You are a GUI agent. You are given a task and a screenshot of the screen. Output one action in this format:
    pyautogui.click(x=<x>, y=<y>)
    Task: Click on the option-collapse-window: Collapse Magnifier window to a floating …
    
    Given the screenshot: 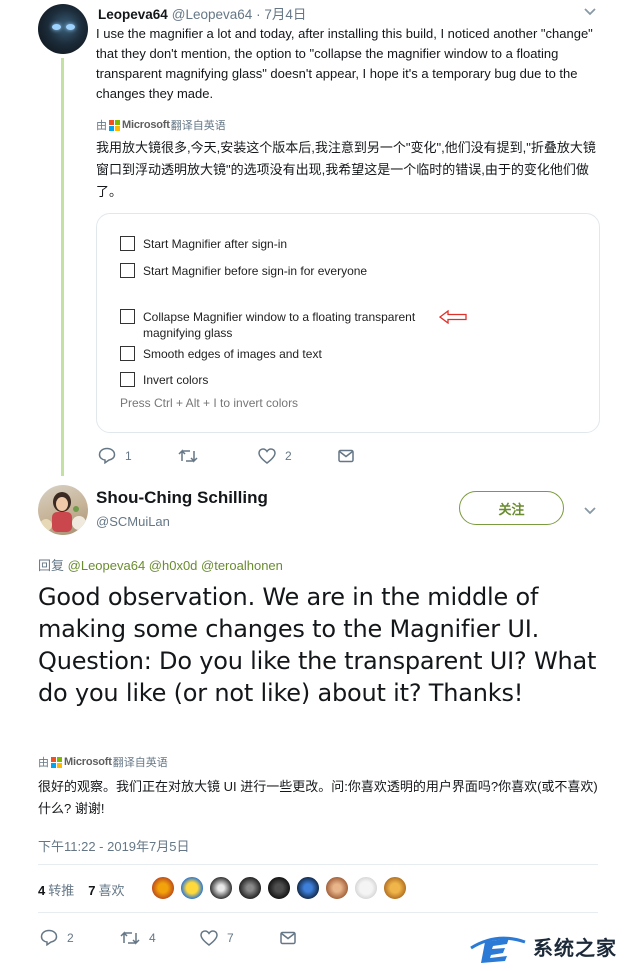 What is the action you would take?
    pyautogui.click(x=280, y=325)
    